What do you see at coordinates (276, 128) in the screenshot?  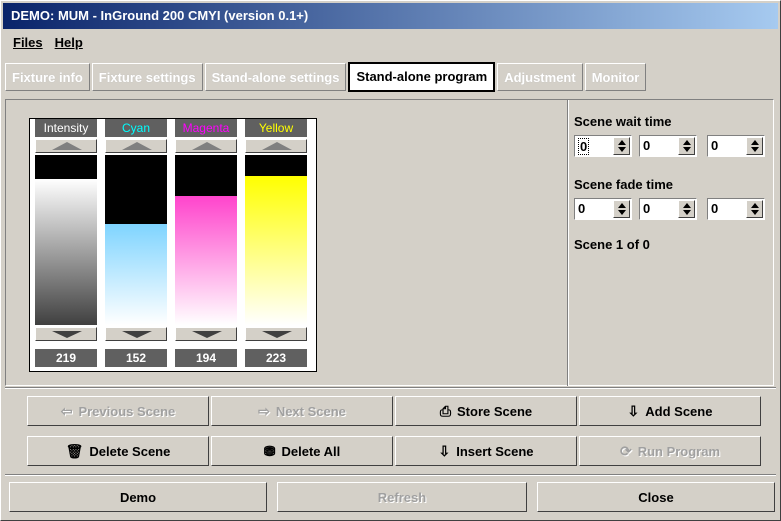 I see `fader-label: Yellow` at bounding box center [276, 128].